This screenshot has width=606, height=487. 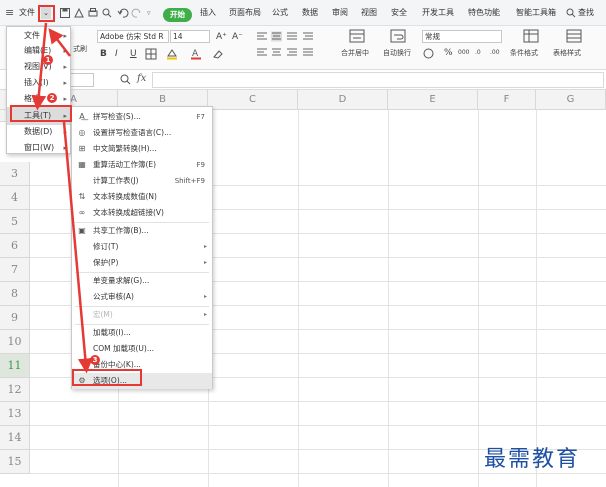 What do you see at coordinates (463, 53) in the screenshot?
I see `thousands-separator-icon: 000` at bounding box center [463, 53].